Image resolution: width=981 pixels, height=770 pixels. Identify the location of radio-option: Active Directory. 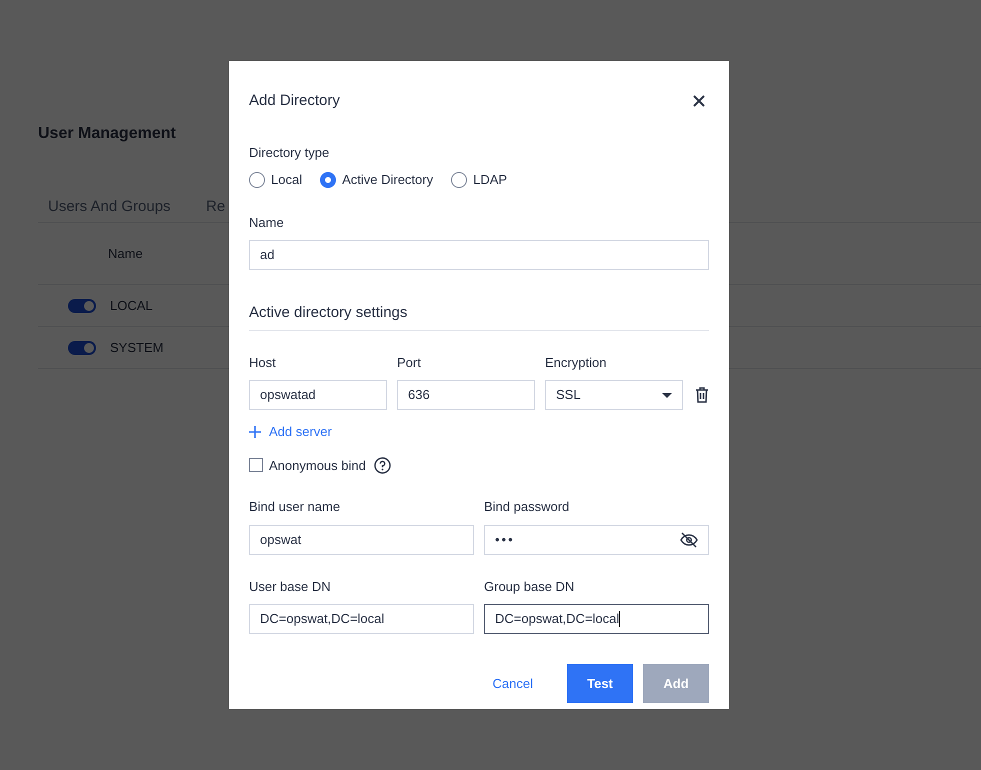
(377, 180).